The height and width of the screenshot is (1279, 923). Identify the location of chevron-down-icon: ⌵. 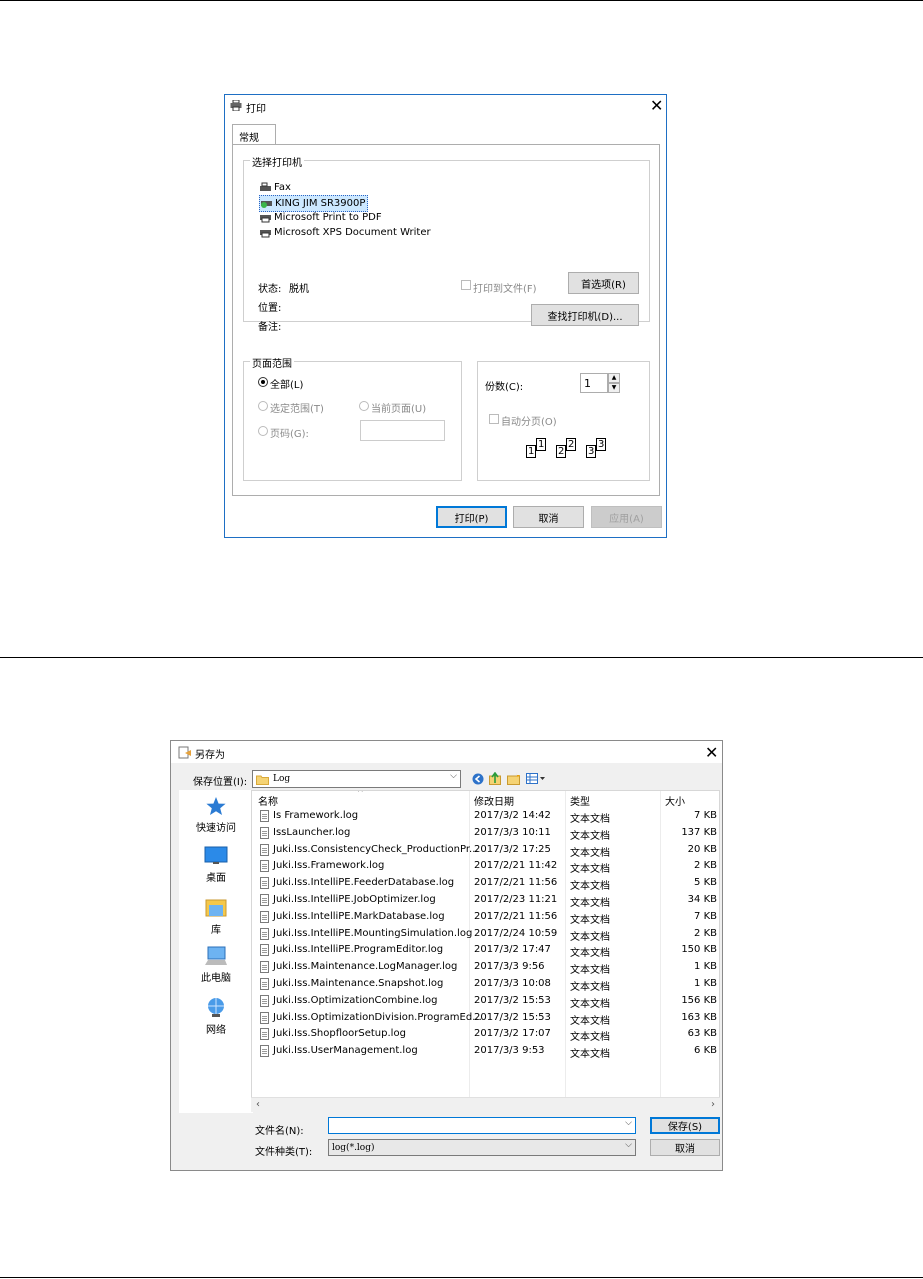
(628, 1123).